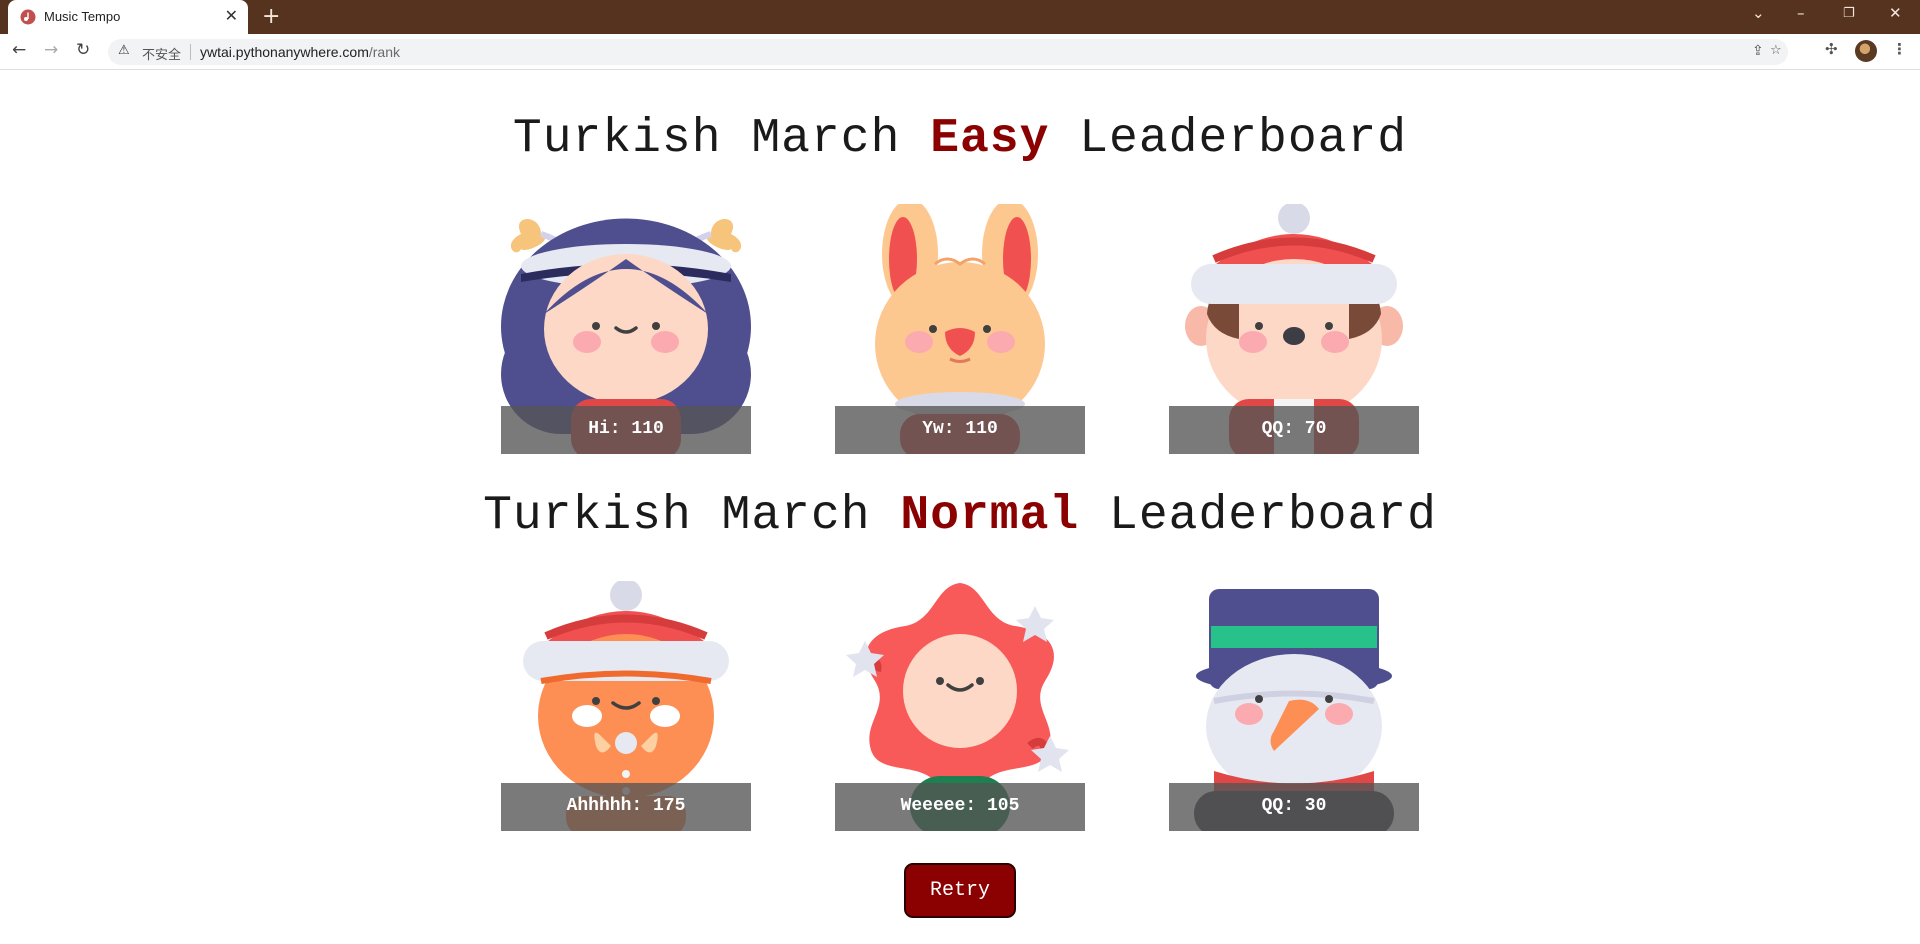 The width and height of the screenshot is (1920, 944). Describe the element at coordinates (51, 50) in the screenshot. I see `forward-icon: →` at that location.